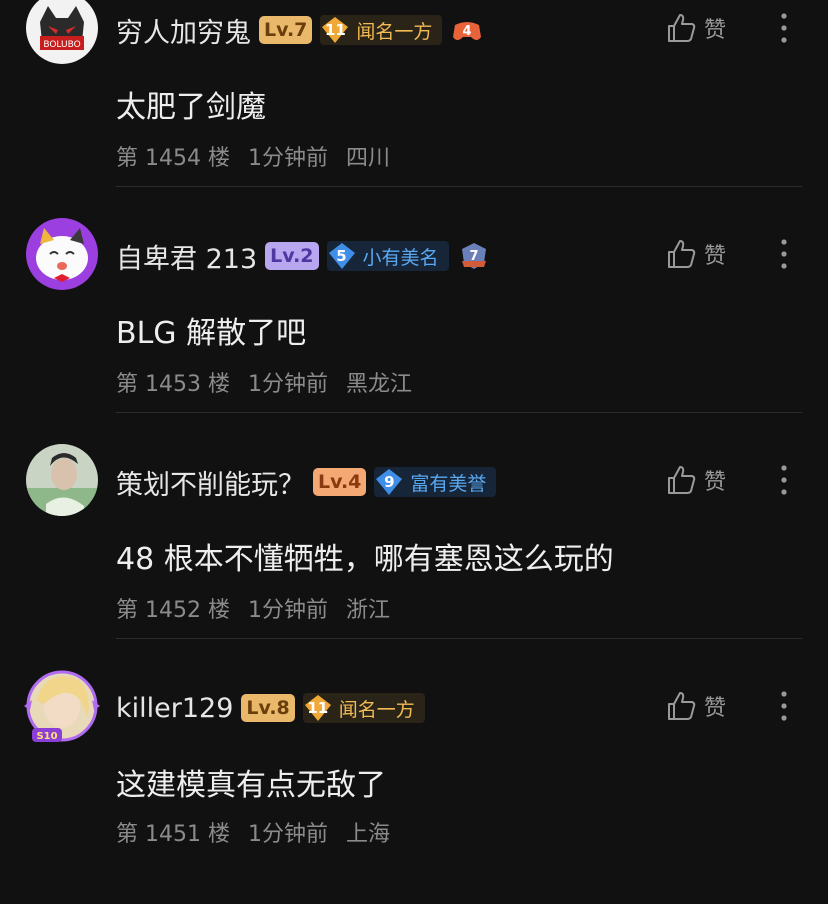 This screenshot has height=904, width=828. Describe the element at coordinates (286, 30) in the screenshot. I see `level-badge: Lv.7` at that location.